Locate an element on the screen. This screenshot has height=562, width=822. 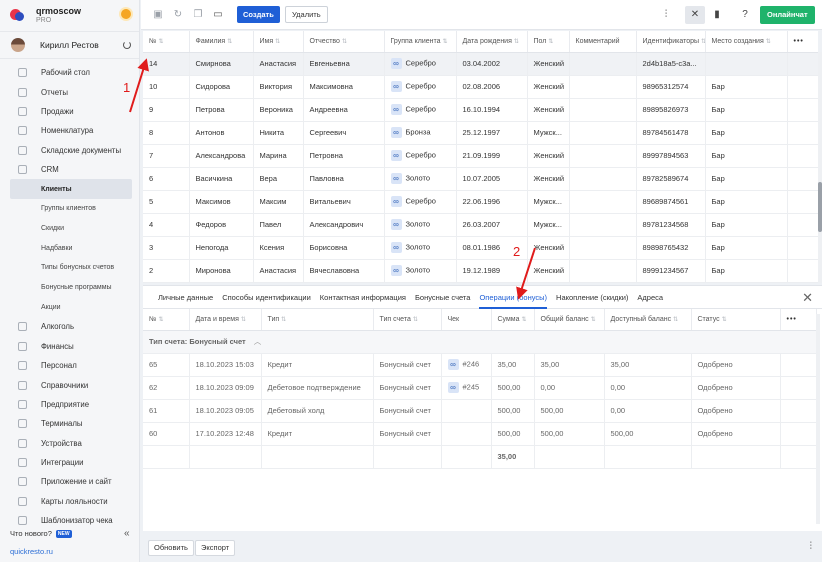
sidebar-item-23: Шаблонизатор чека is located at coordinates (69, 520).